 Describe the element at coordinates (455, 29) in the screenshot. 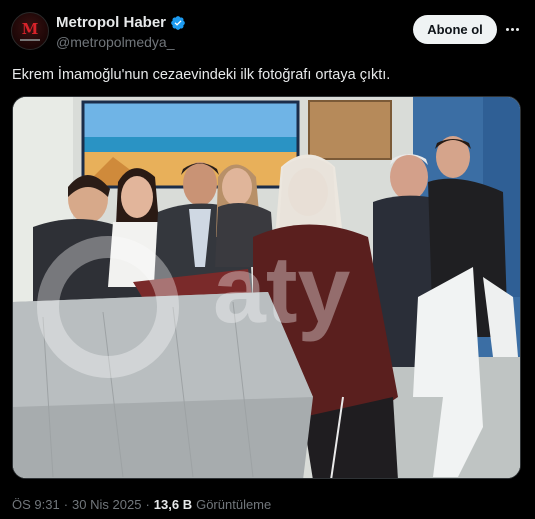

I see `follow-button: Abone ol` at that location.